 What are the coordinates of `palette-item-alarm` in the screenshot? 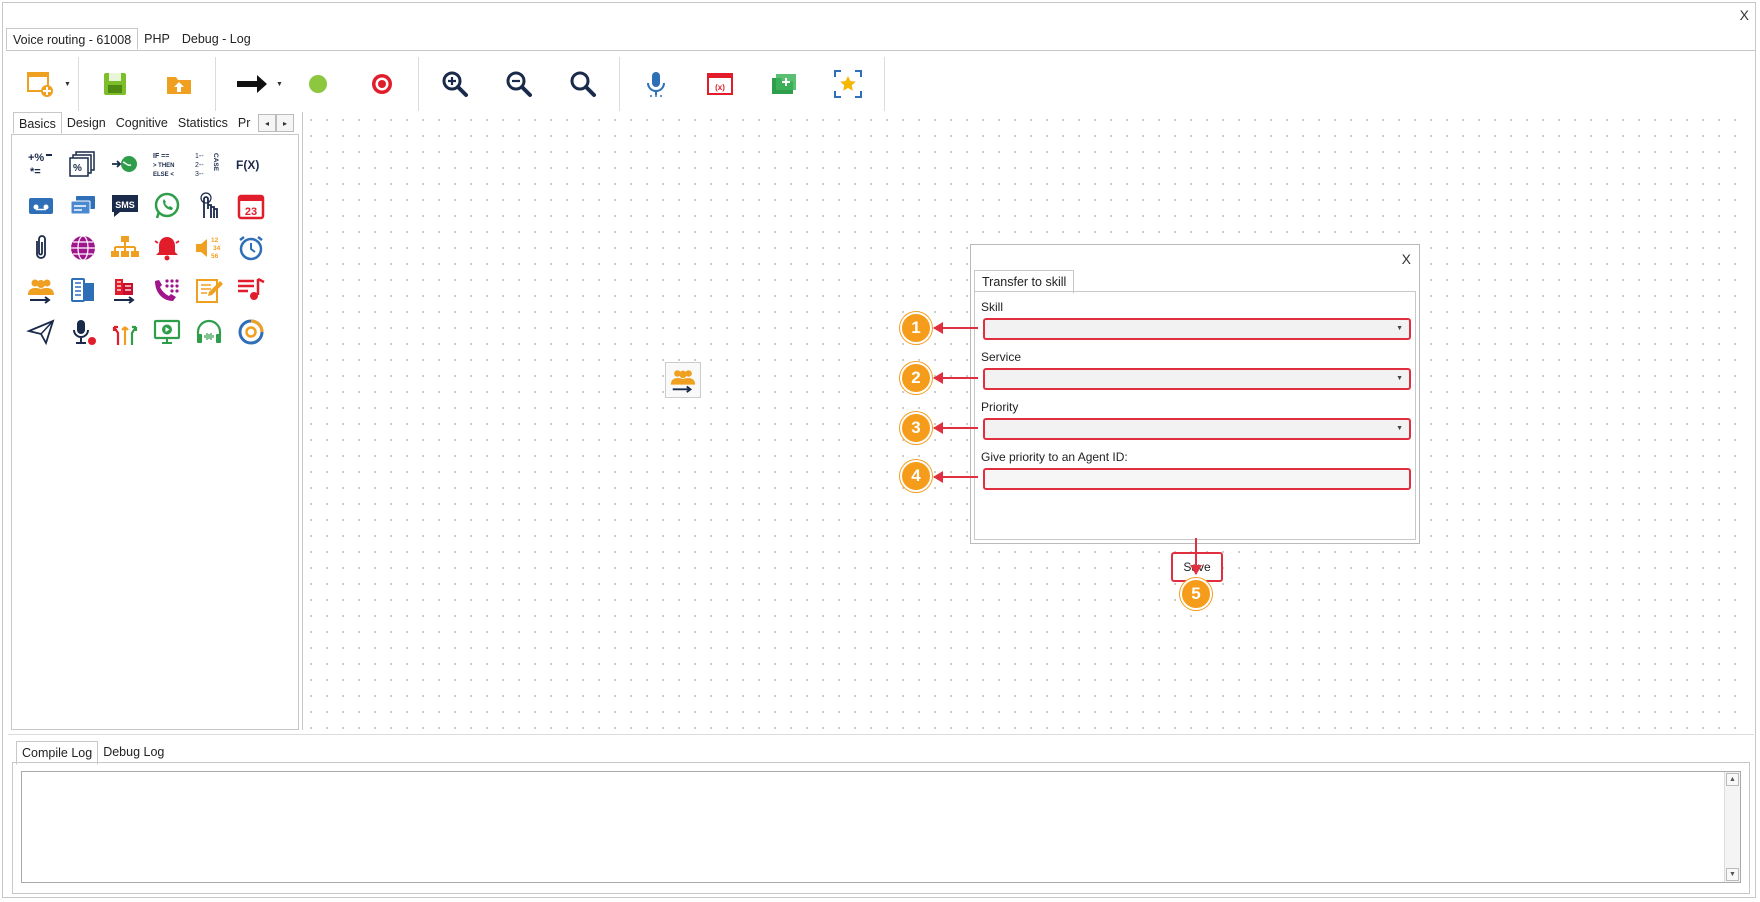 It's located at (167, 248).